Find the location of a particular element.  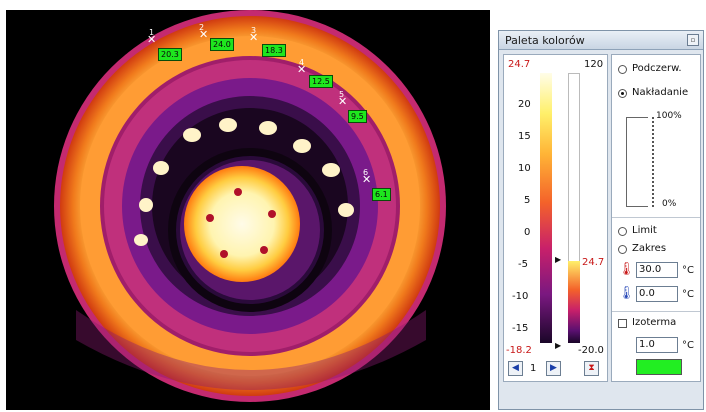

limit-radio is located at coordinates (622, 231).